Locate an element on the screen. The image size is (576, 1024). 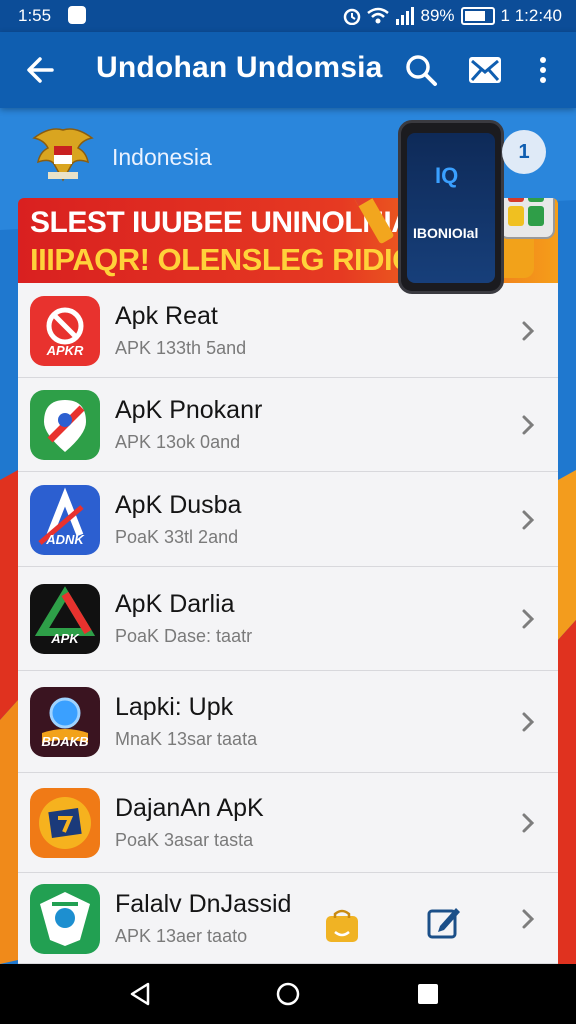
phone-brand: IBONIOIal is located at coordinates (446, 233).